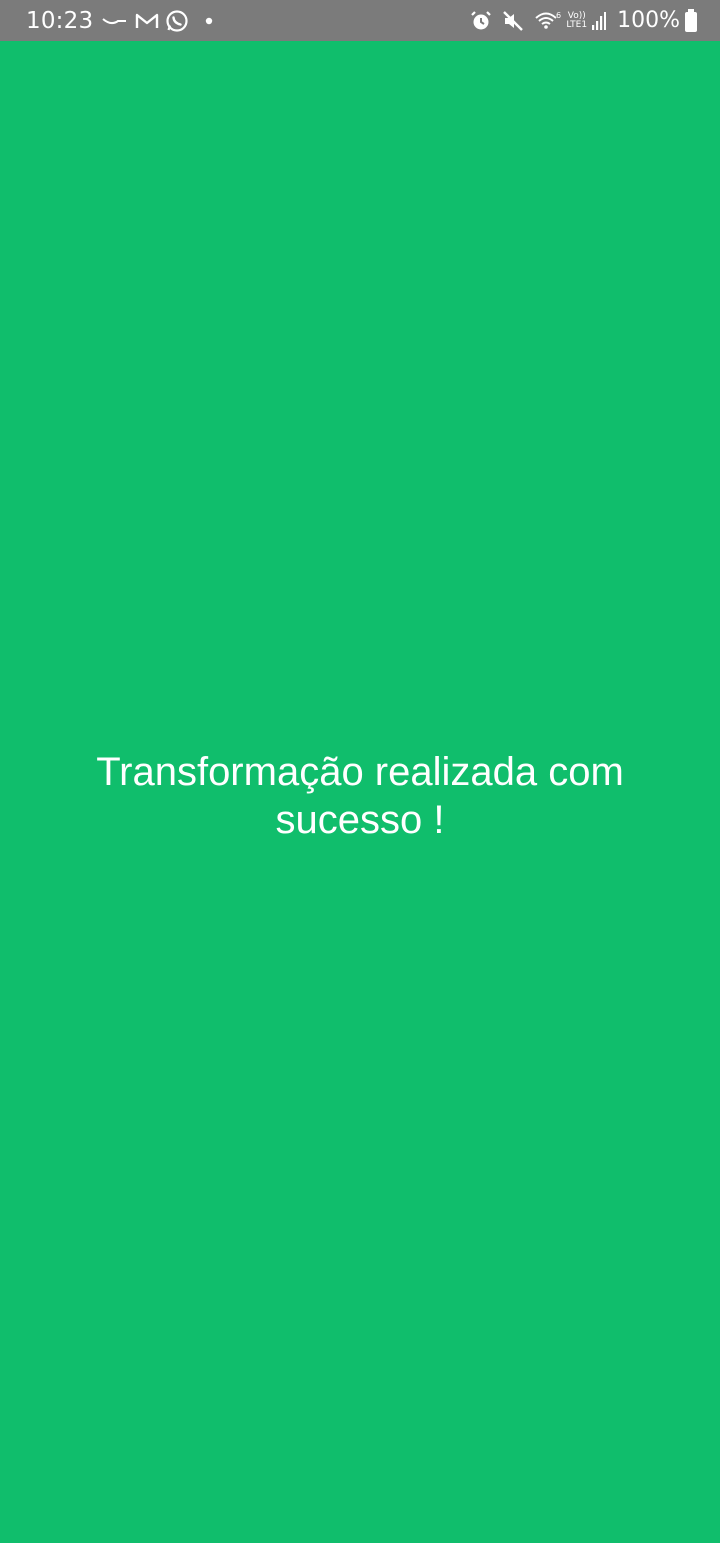 The width and height of the screenshot is (720, 1543). I want to click on battery-icon, so click(691, 20).